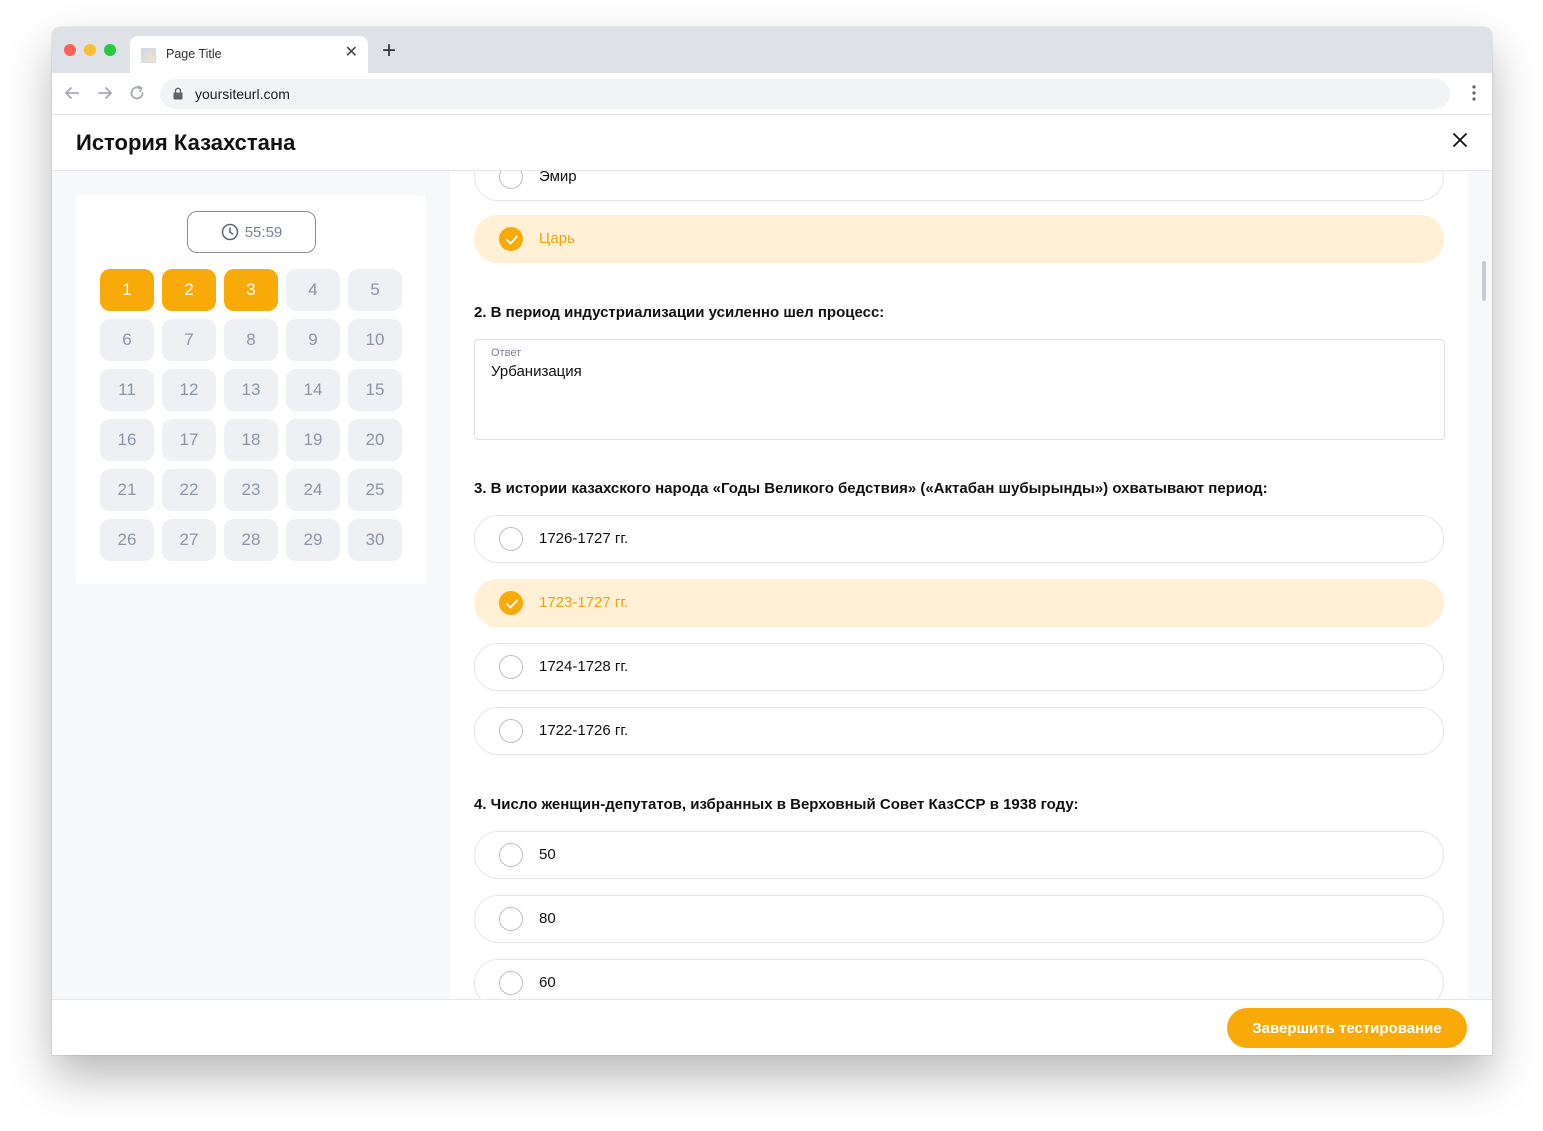 The image size is (1543, 1131). What do you see at coordinates (375, 540) in the screenshot?
I see `question-number-button: 30` at bounding box center [375, 540].